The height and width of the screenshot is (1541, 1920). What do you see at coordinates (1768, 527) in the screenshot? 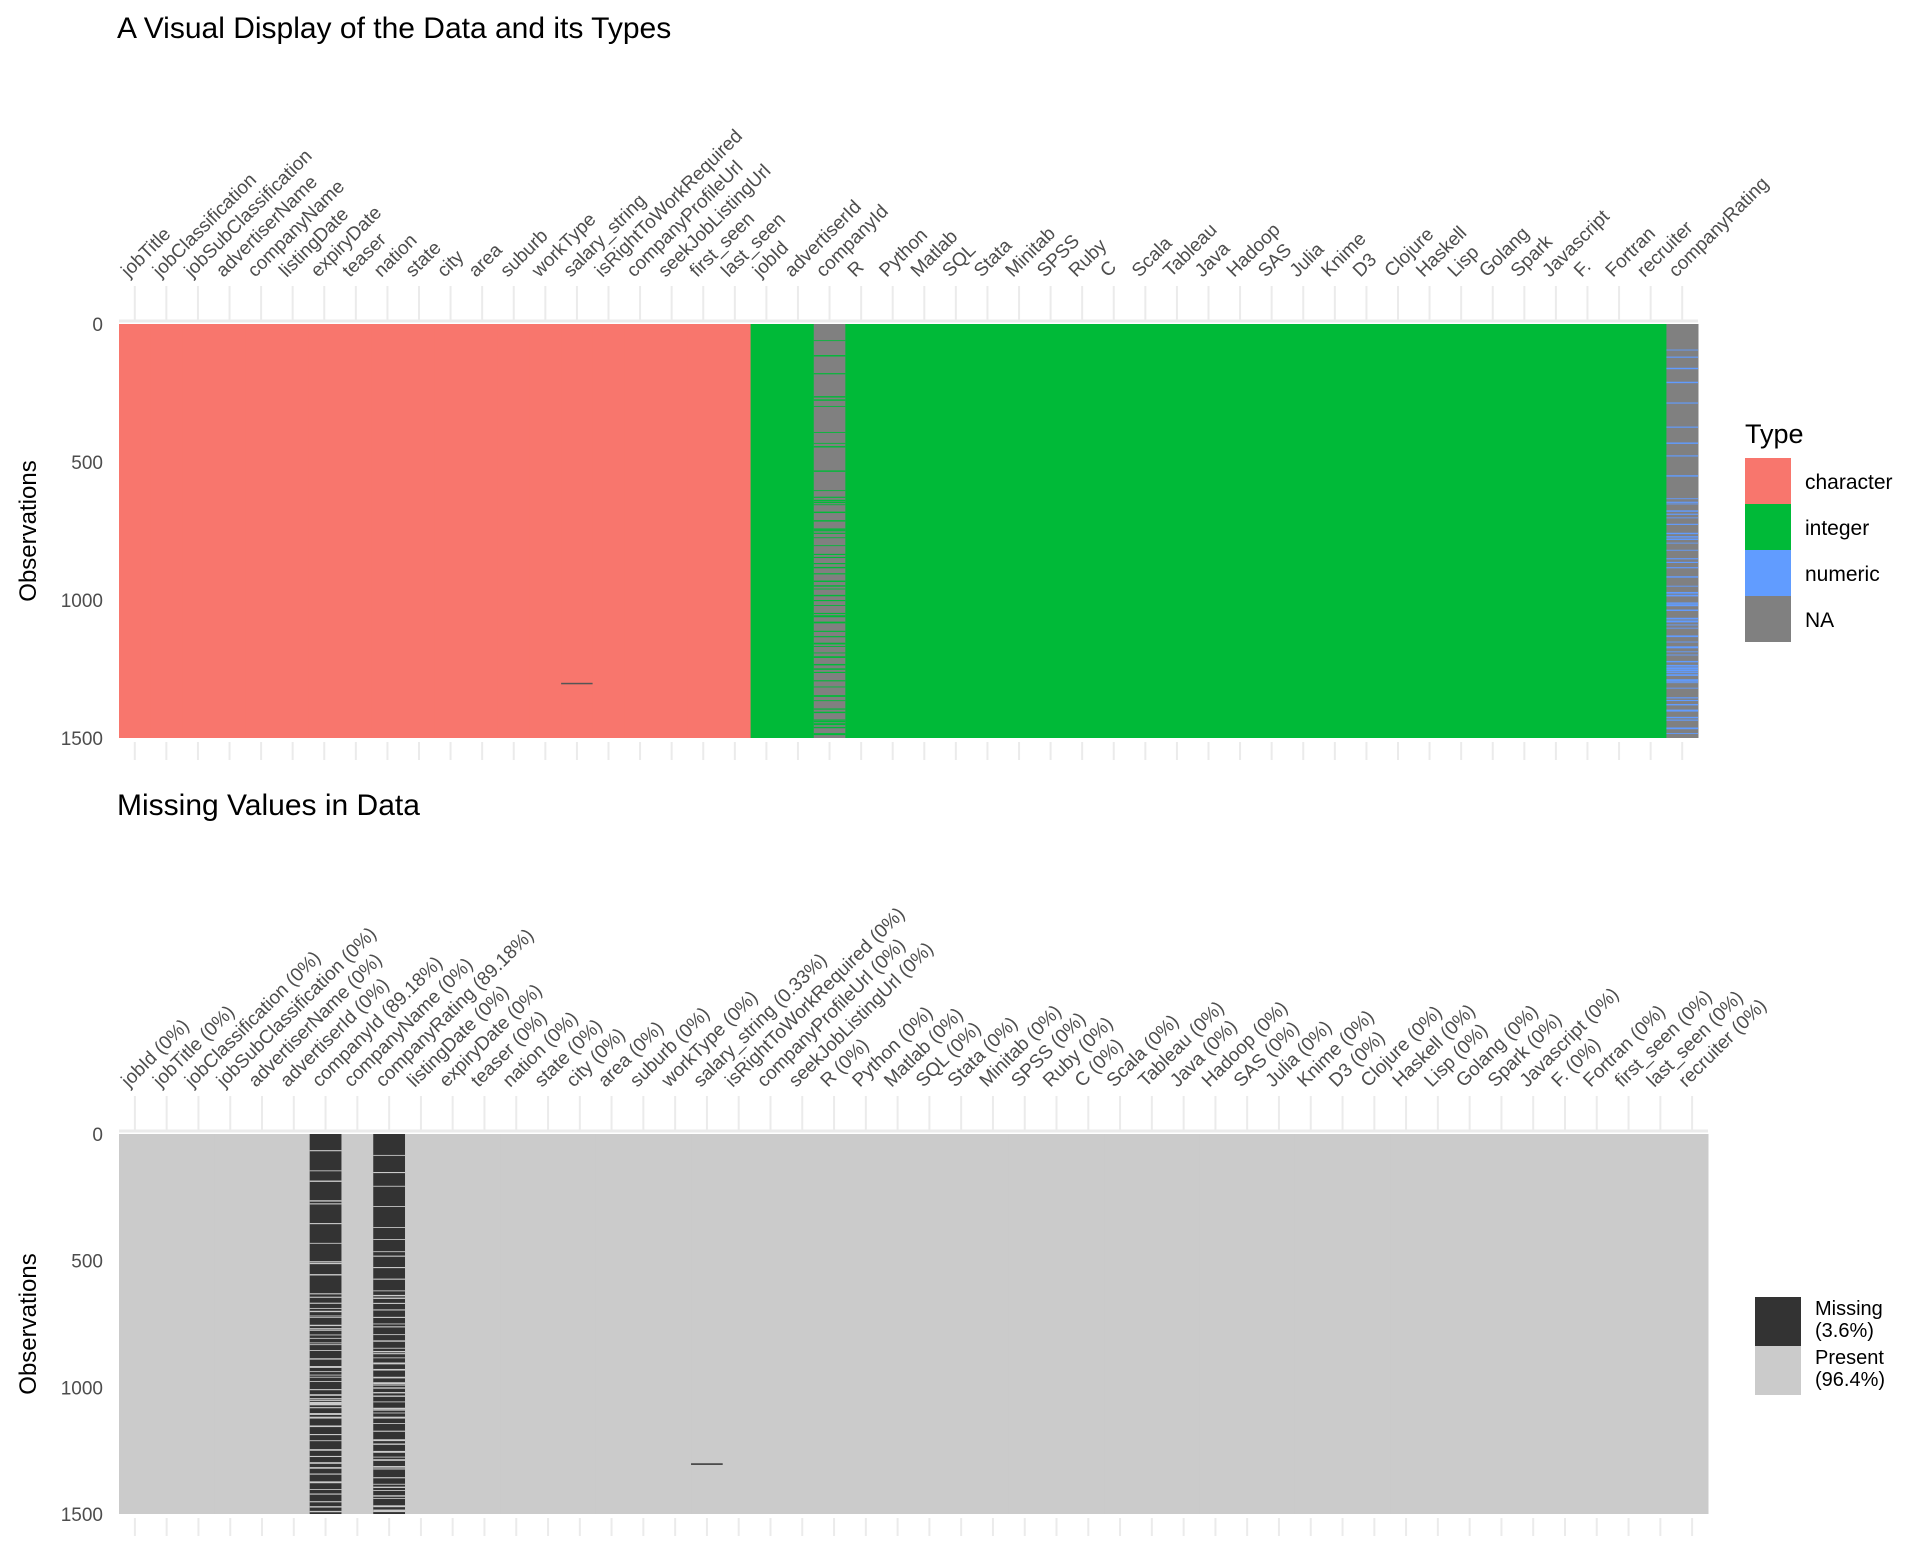
I see `legend-swatch-integer` at bounding box center [1768, 527].